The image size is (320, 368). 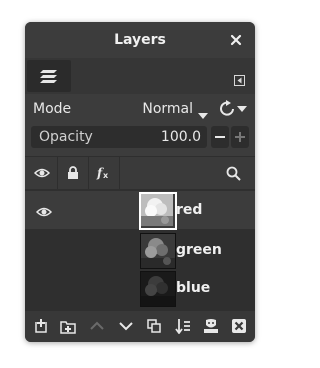 I want to click on layer-name: red, so click(x=189, y=210).